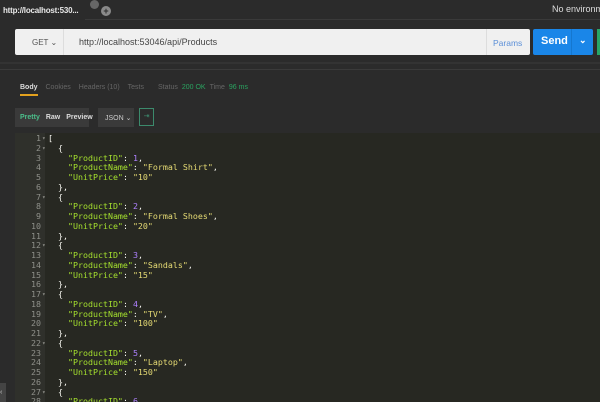 The height and width of the screenshot is (402, 600). Describe the element at coordinates (145, 323) in the screenshot. I see `json-string: "100"` at that location.